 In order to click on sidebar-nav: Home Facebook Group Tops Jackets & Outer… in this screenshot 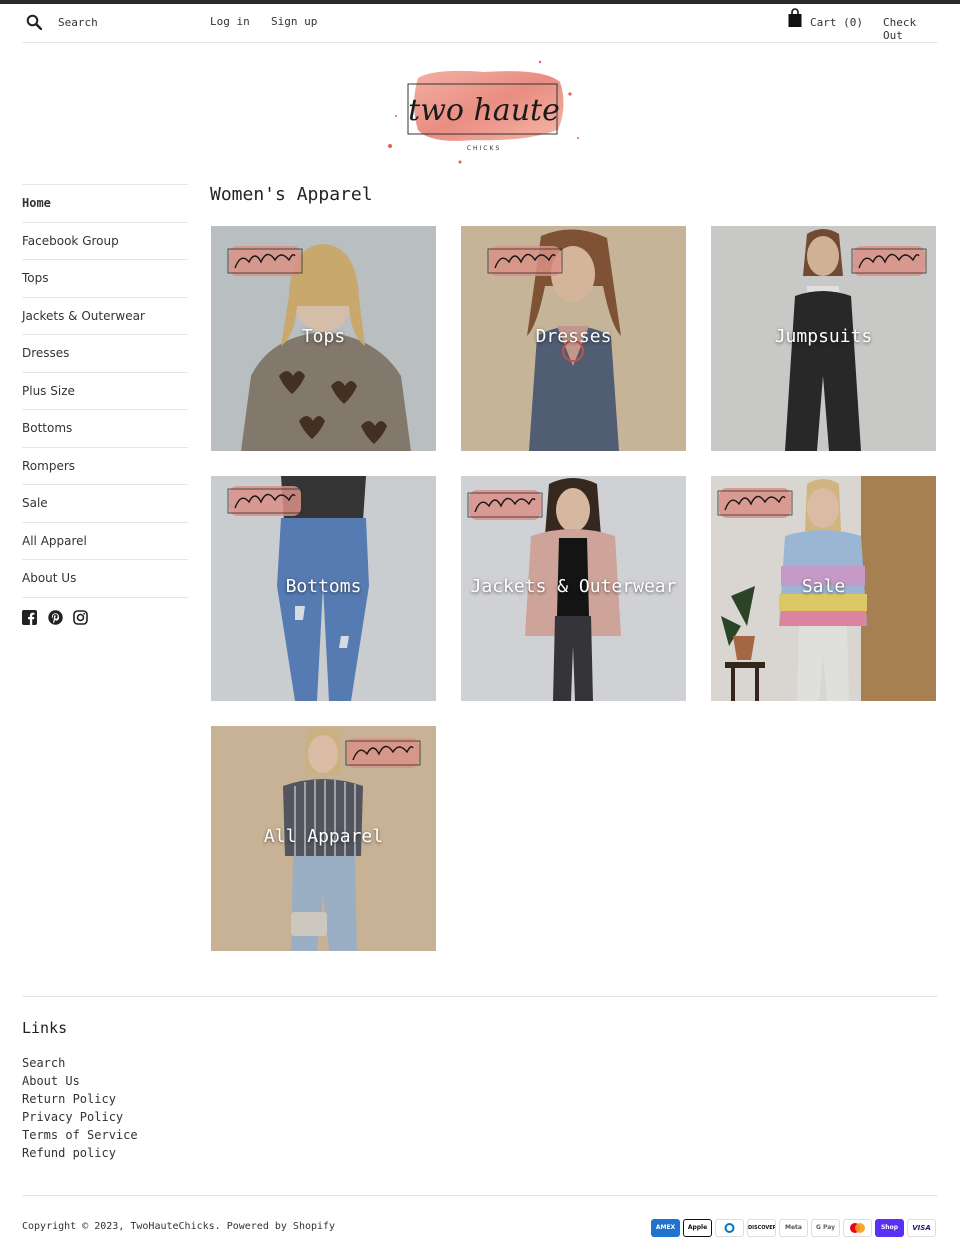, I will do `click(105, 391)`.